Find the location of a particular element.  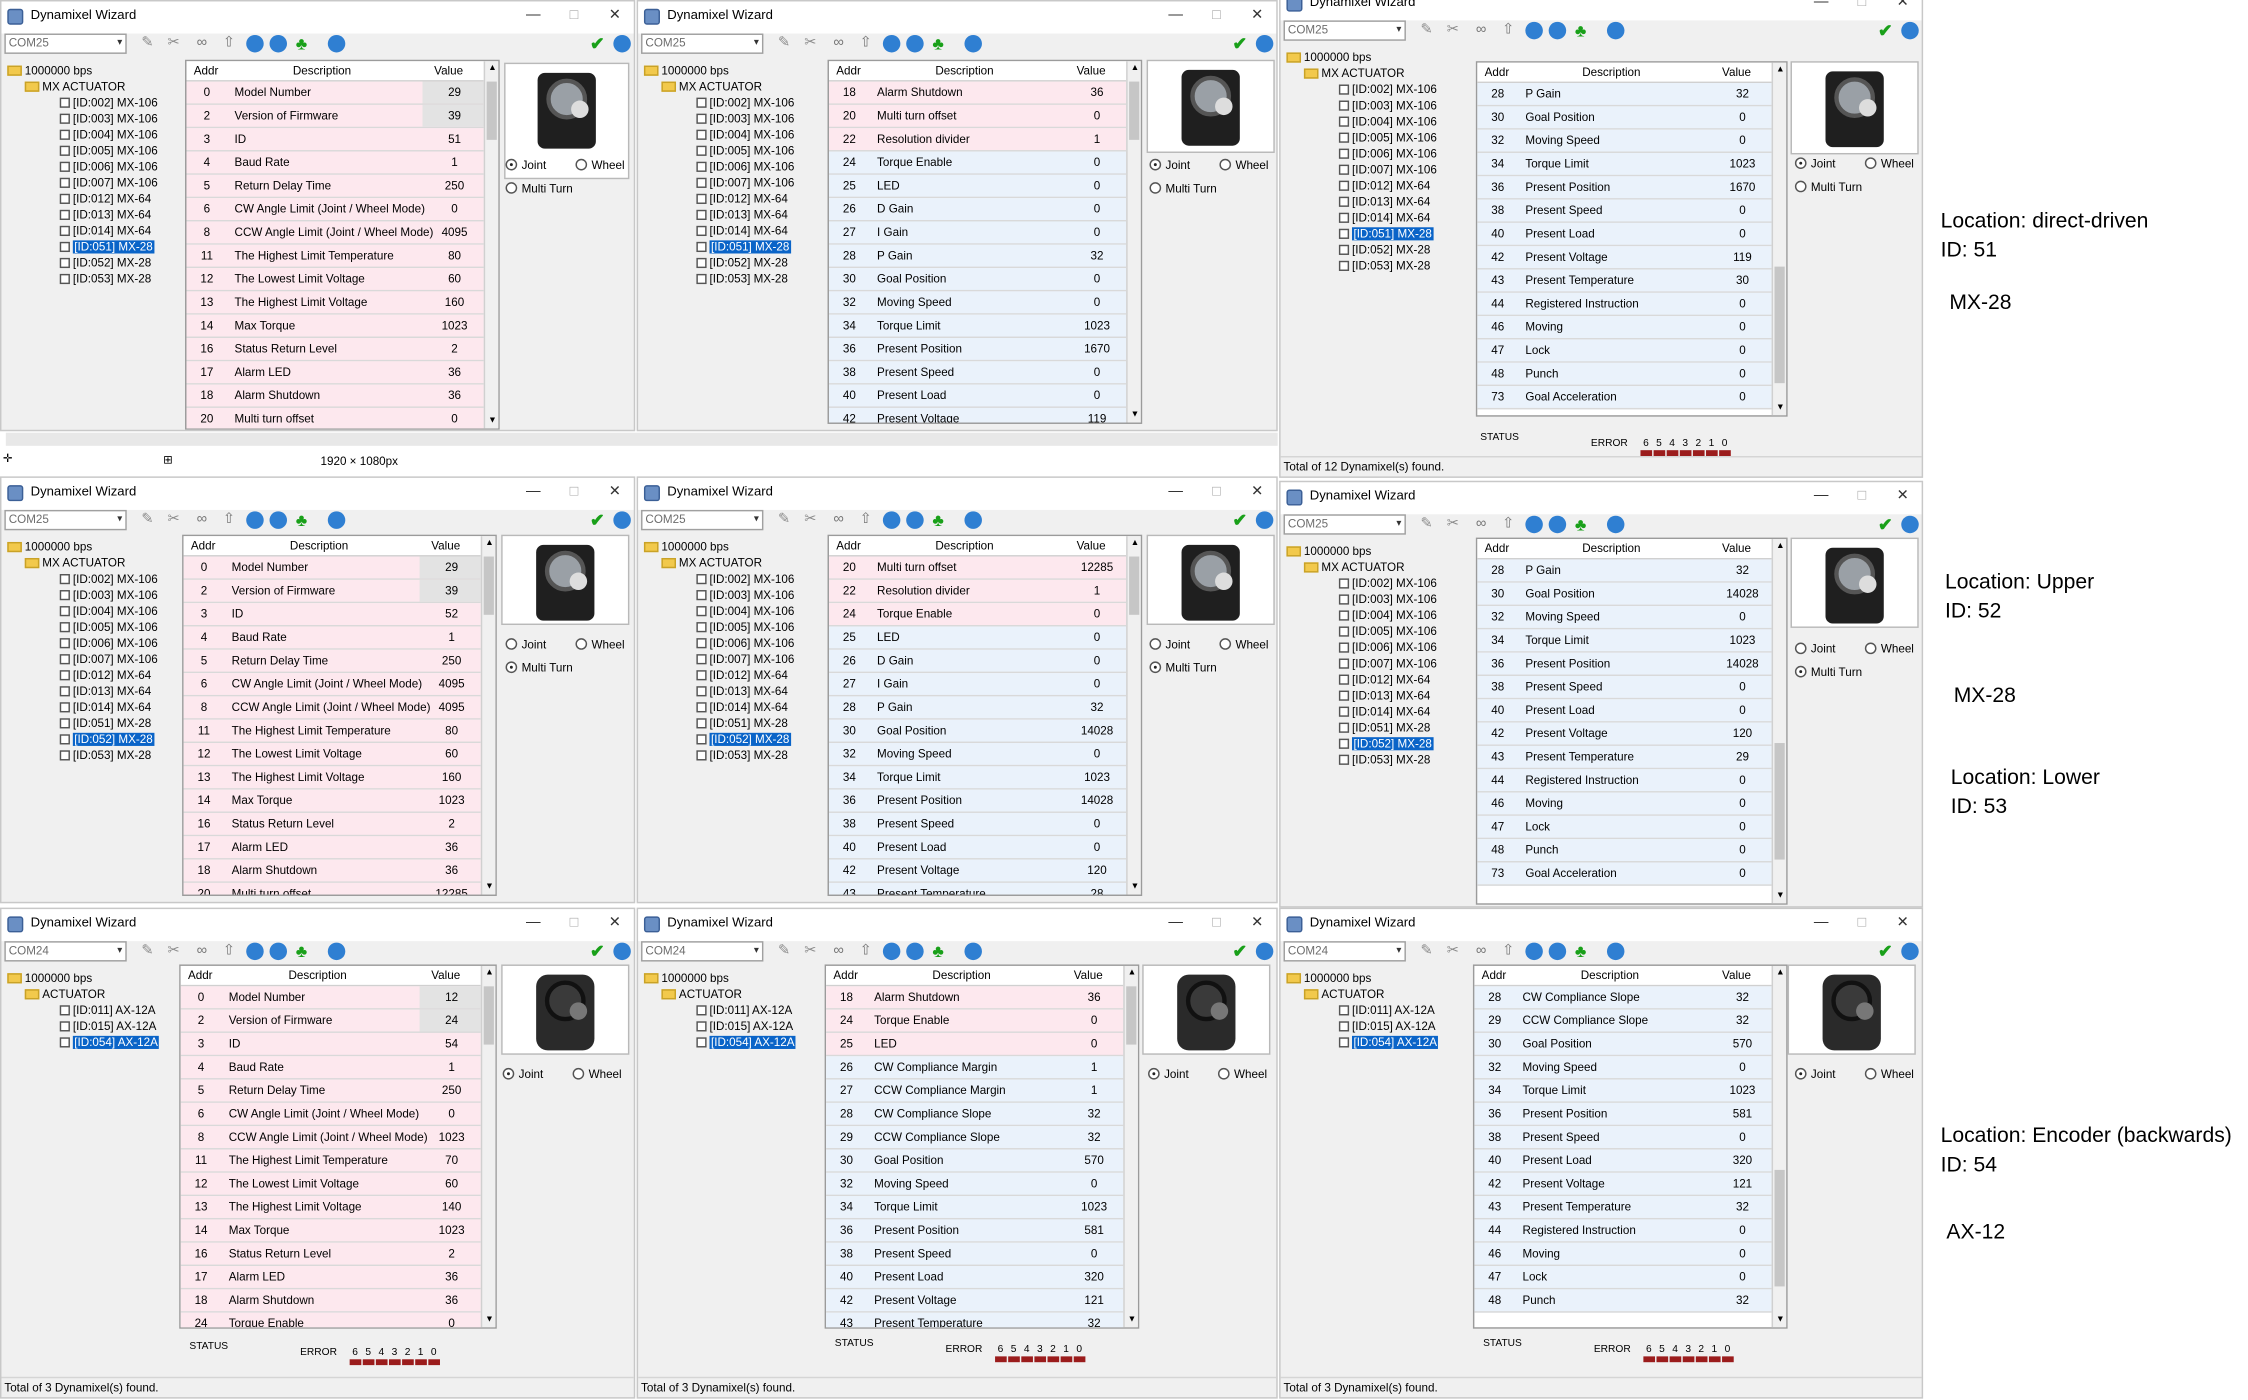

horizontal-scrollbar is located at coordinates (641, 439).